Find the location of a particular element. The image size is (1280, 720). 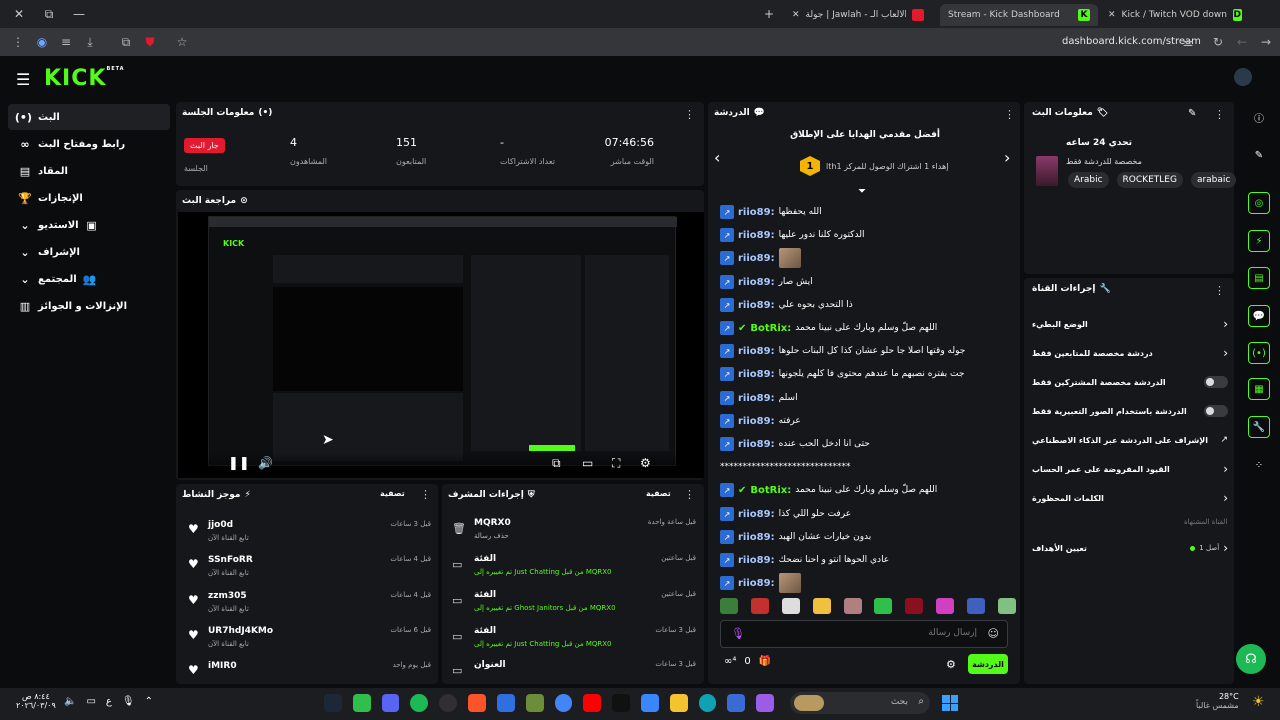

tag-chip: Arabic is located at coordinates (1088, 180).